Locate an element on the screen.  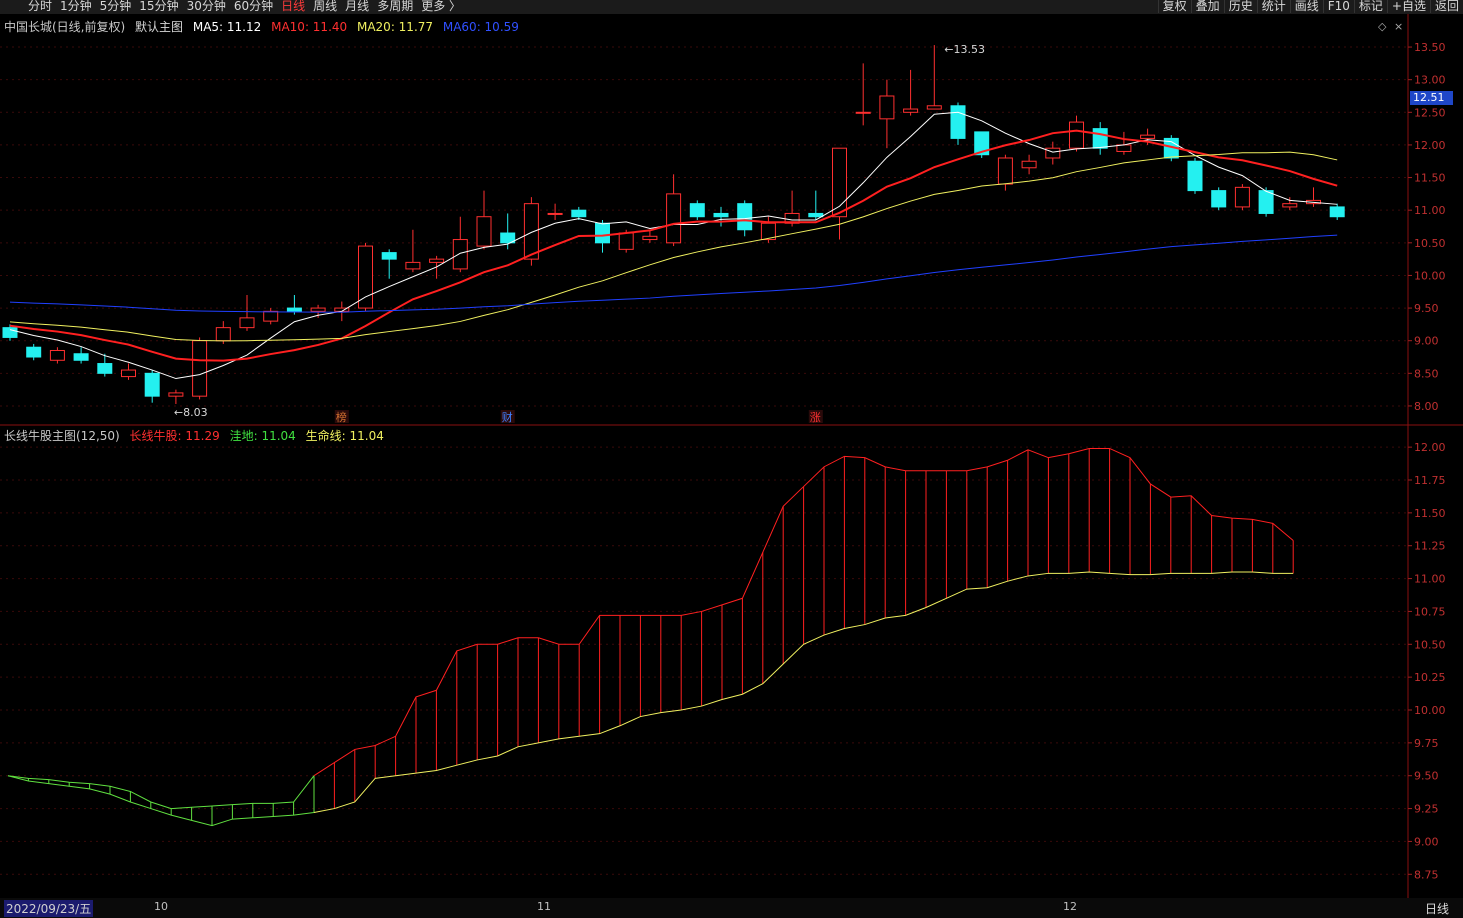
tool-buttons: 复权 叠加 历史 统计 画线 F10 标记 +自选 返回 is located at coordinates (1310, 6).